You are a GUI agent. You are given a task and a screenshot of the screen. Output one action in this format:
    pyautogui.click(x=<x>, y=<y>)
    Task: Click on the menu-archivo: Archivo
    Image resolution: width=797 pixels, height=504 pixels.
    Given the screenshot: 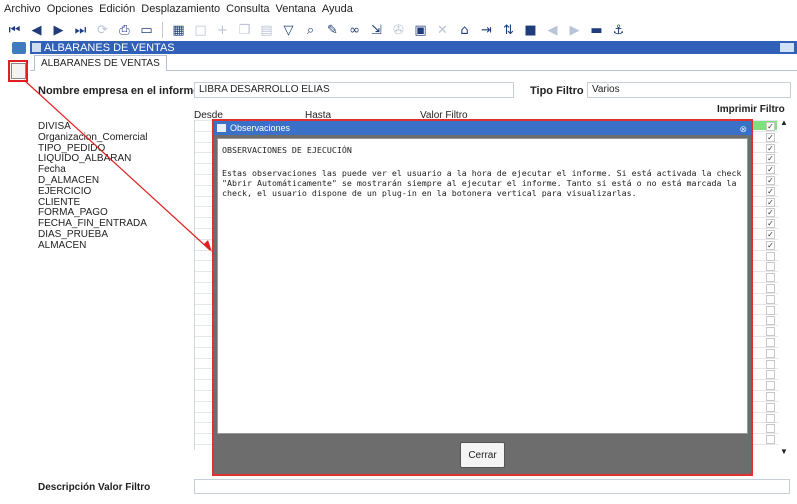 What is the action you would take?
    pyautogui.click(x=22, y=9)
    